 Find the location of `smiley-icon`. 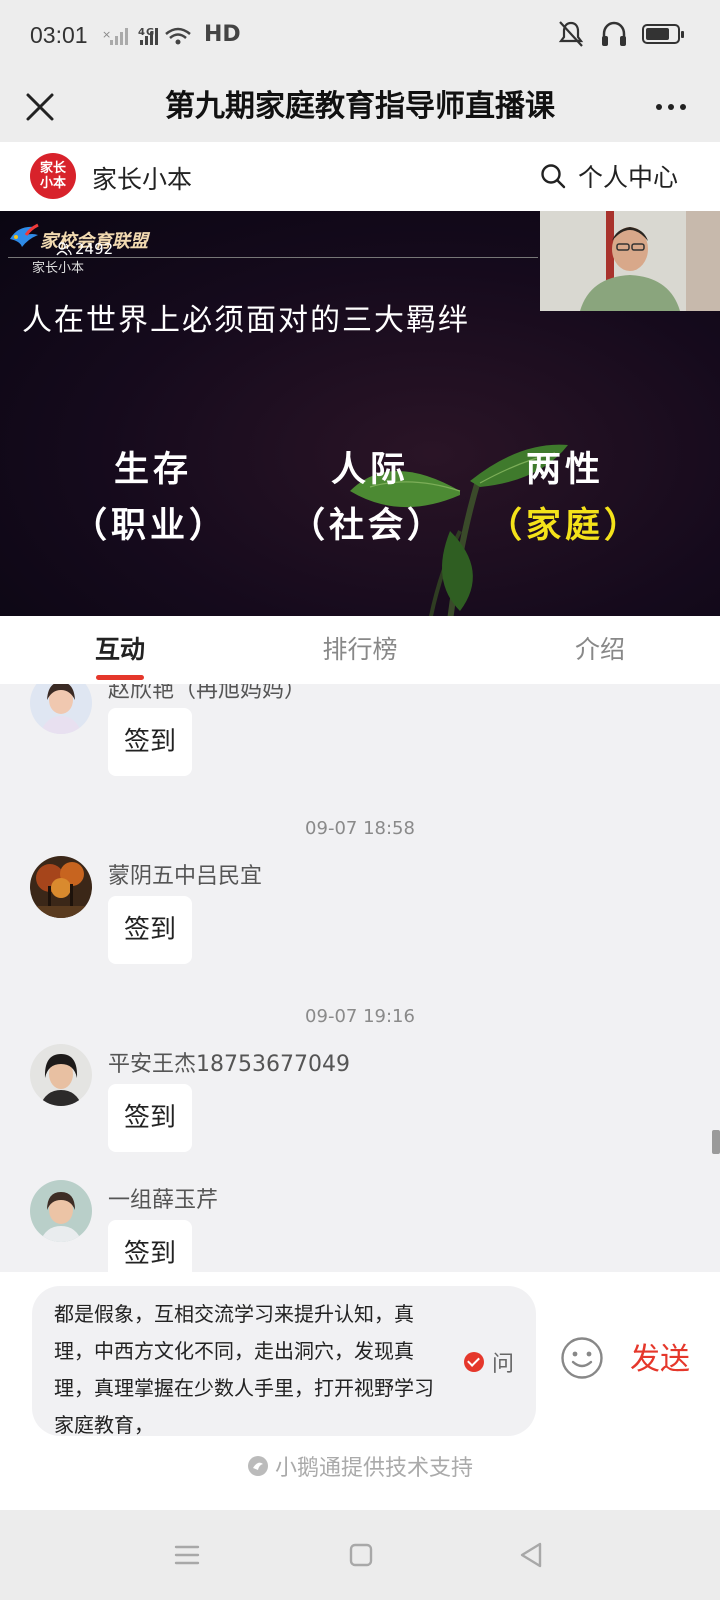

smiley-icon is located at coordinates (582, 1358).